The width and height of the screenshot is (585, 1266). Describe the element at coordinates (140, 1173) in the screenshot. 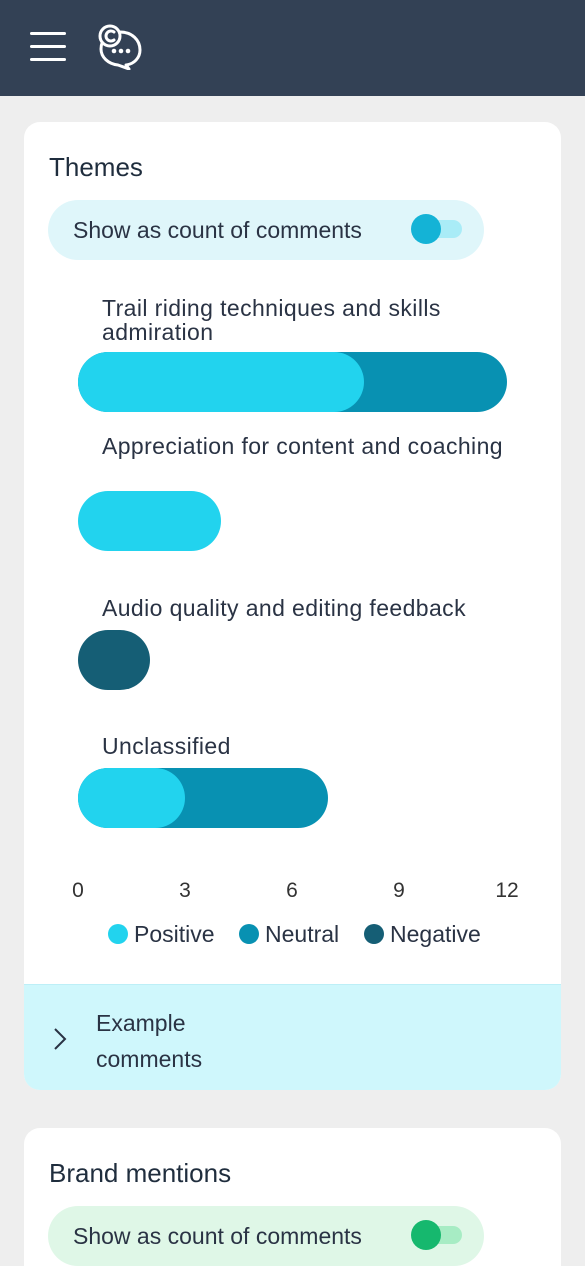

I see `brand-mentions-title: Brand mentions` at that location.